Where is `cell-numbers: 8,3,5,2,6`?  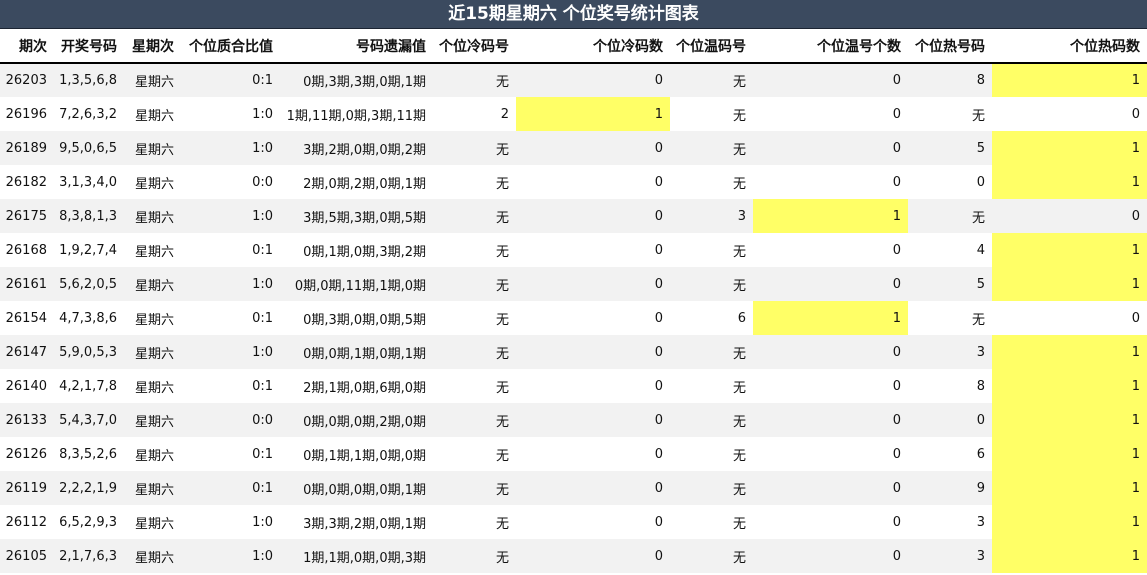
cell-numbers: 8,3,5,2,6 is located at coordinates (89, 454).